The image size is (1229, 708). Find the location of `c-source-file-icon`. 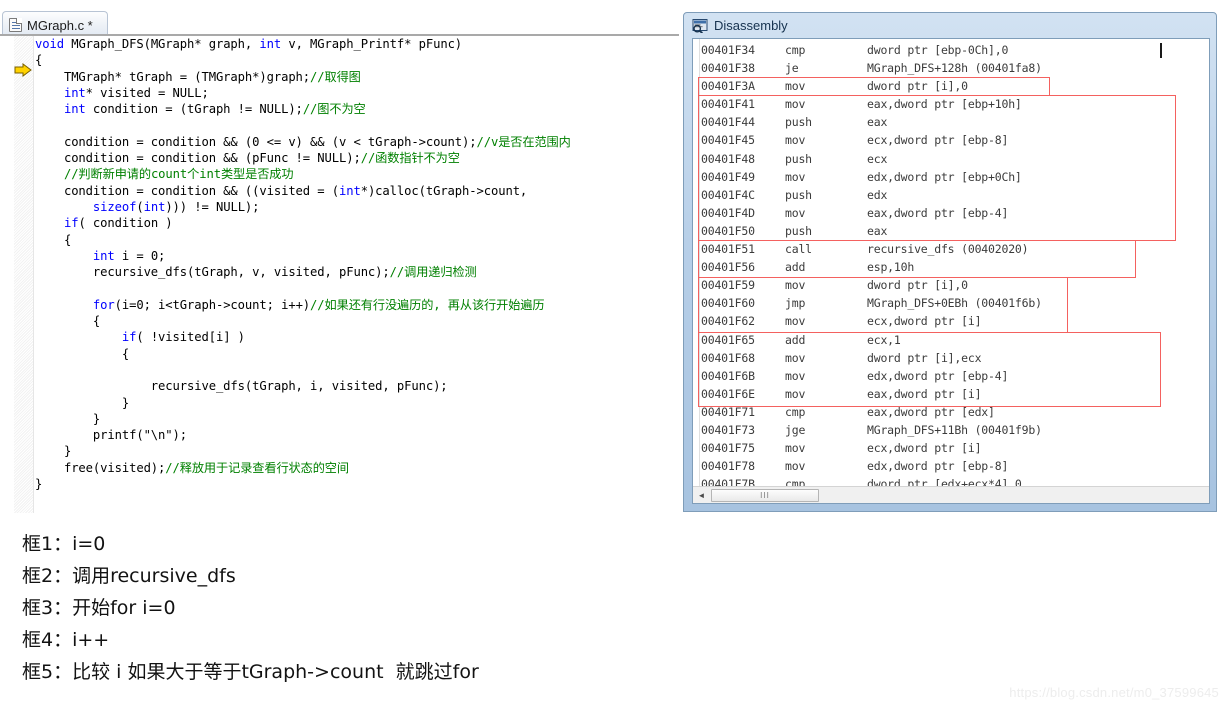

c-source-file-icon is located at coordinates (15, 25).